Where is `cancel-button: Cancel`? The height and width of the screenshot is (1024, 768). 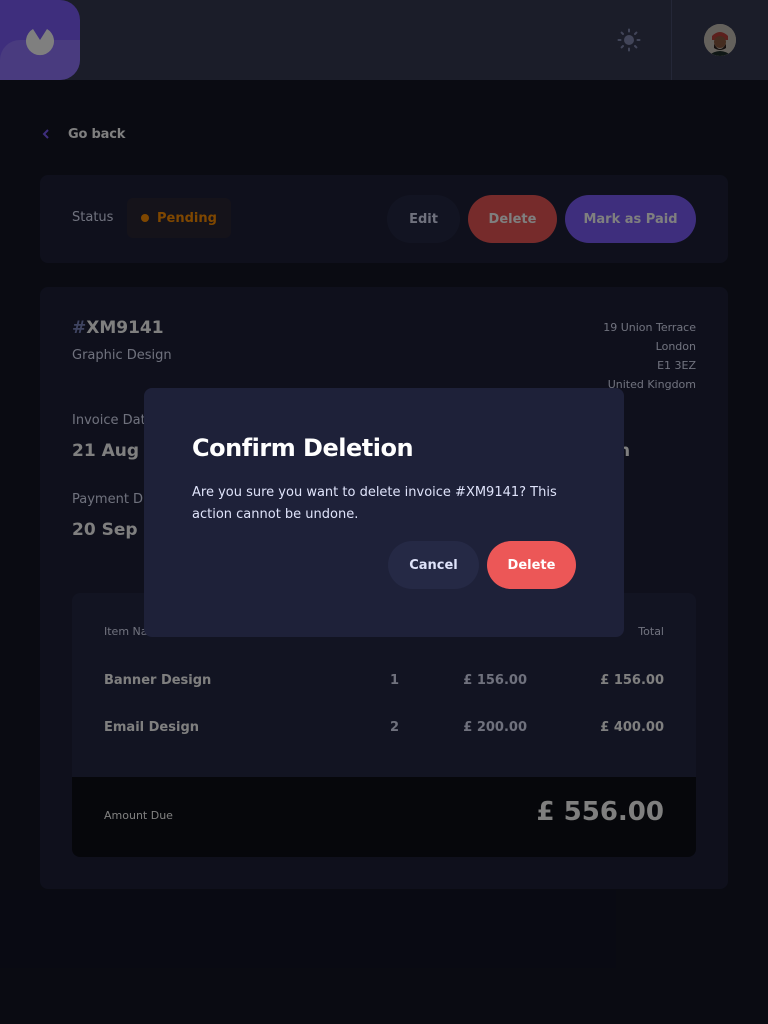 cancel-button: Cancel is located at coordinates (433, 565).